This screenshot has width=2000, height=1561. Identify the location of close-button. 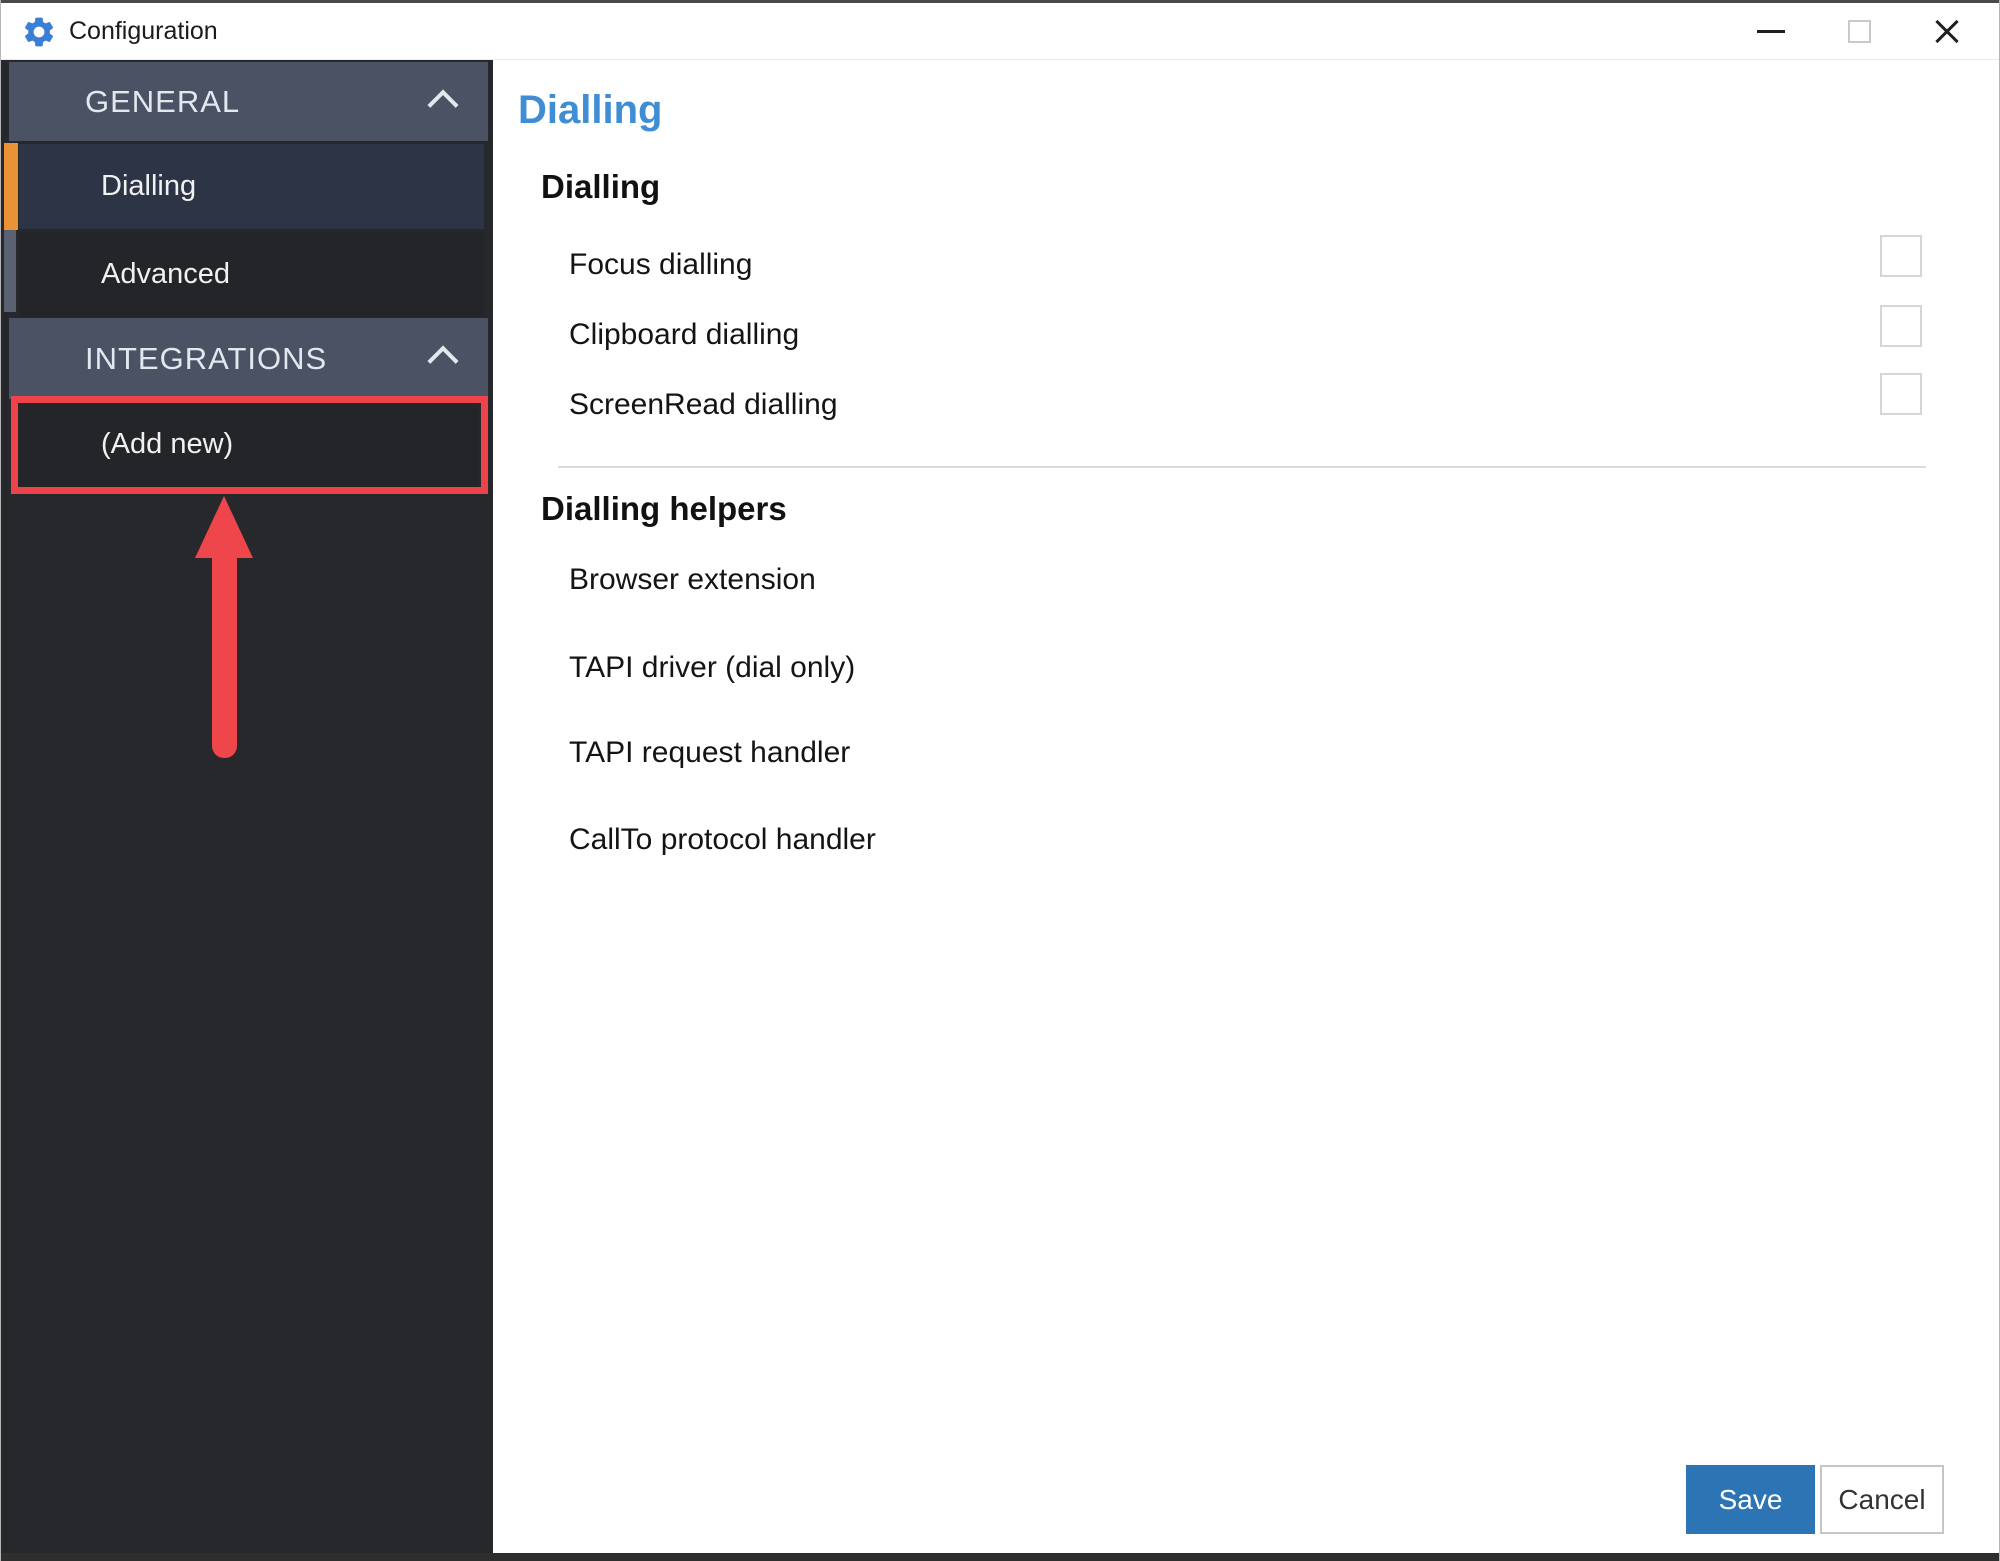
(1947, 31).